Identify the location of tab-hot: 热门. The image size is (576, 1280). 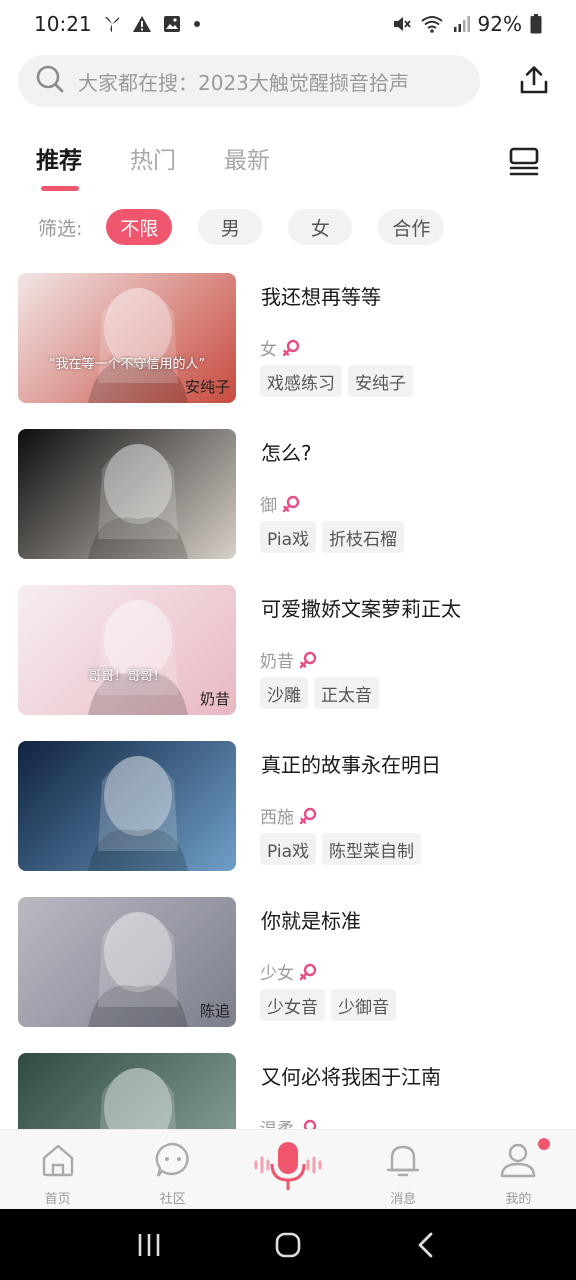
(153, 164).